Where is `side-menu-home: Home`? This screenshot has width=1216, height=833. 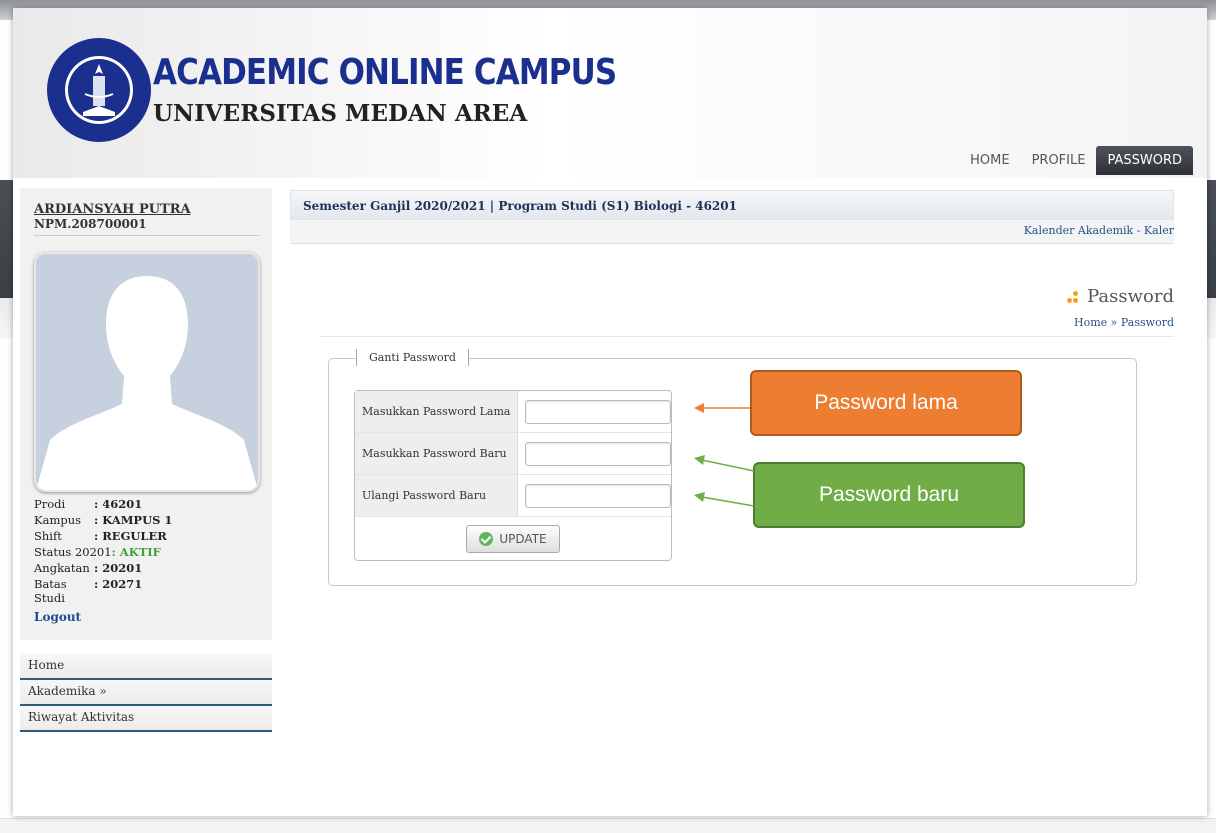
side-menu-home: Home is located at coordinates (146, 667).